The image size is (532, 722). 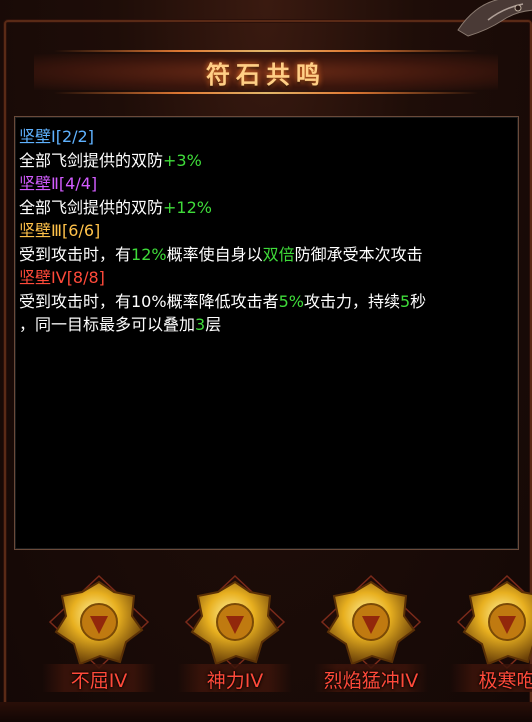 I want to click on rune-slot: 极寒咆, so click(x=488, y=630).